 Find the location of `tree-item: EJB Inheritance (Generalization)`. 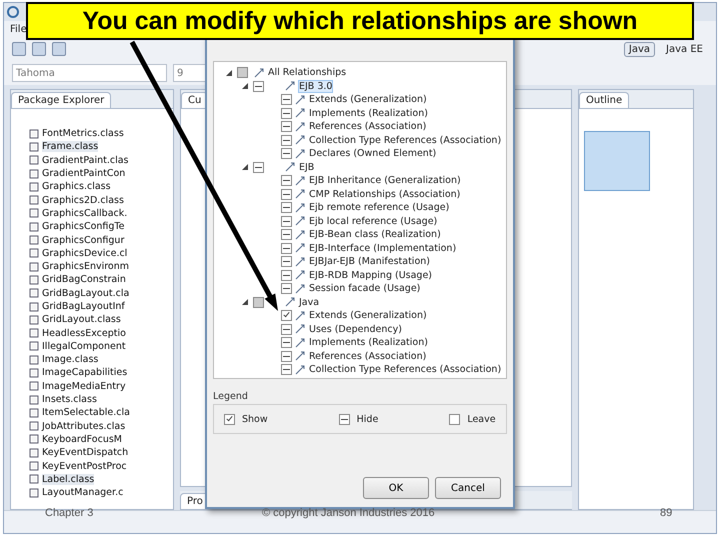

tree-item: EJB Inheritance (Generalization) is located at coordinates (385, 181).